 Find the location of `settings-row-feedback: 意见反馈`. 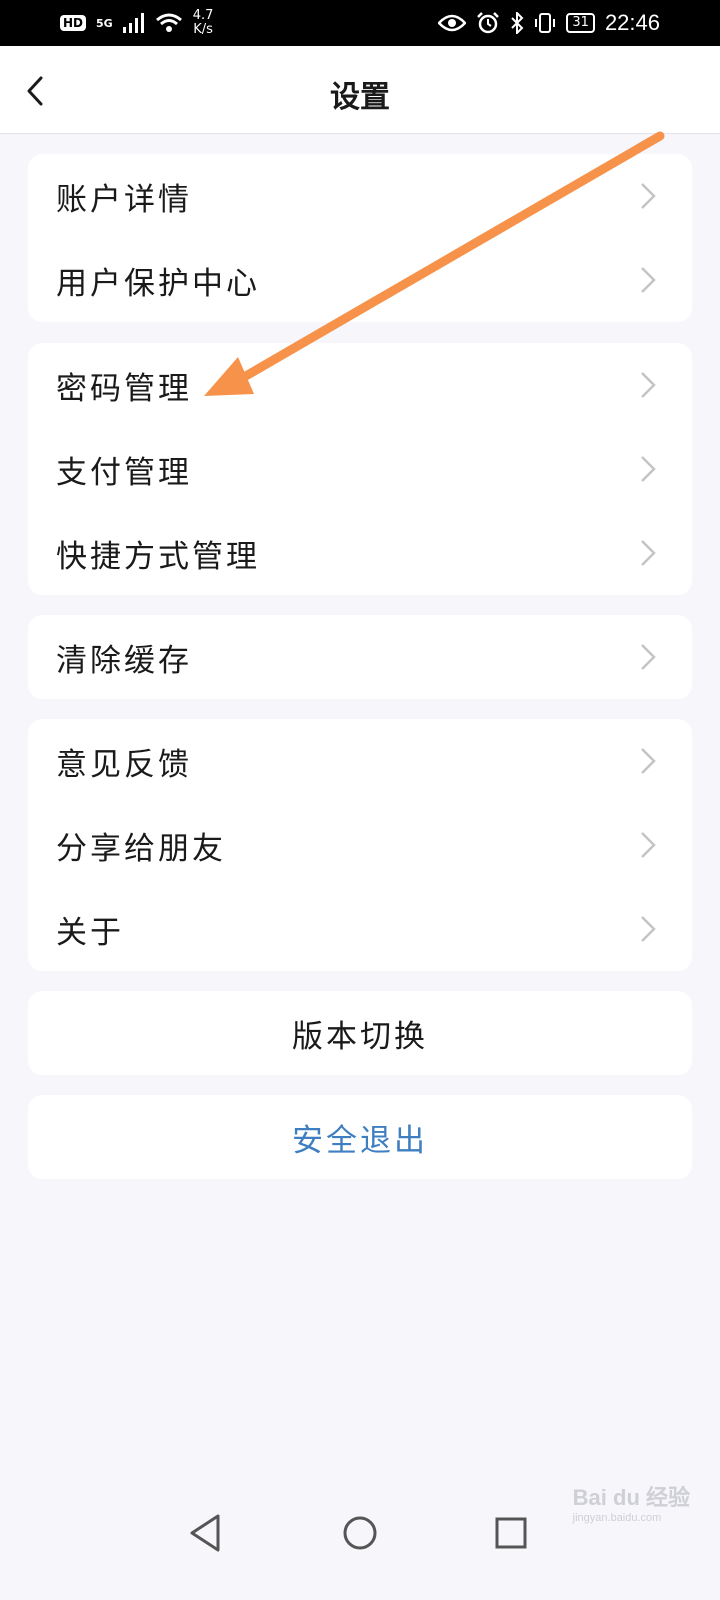

settings-row-feedback: 意见反馈 is located at coordinates (360, 761).